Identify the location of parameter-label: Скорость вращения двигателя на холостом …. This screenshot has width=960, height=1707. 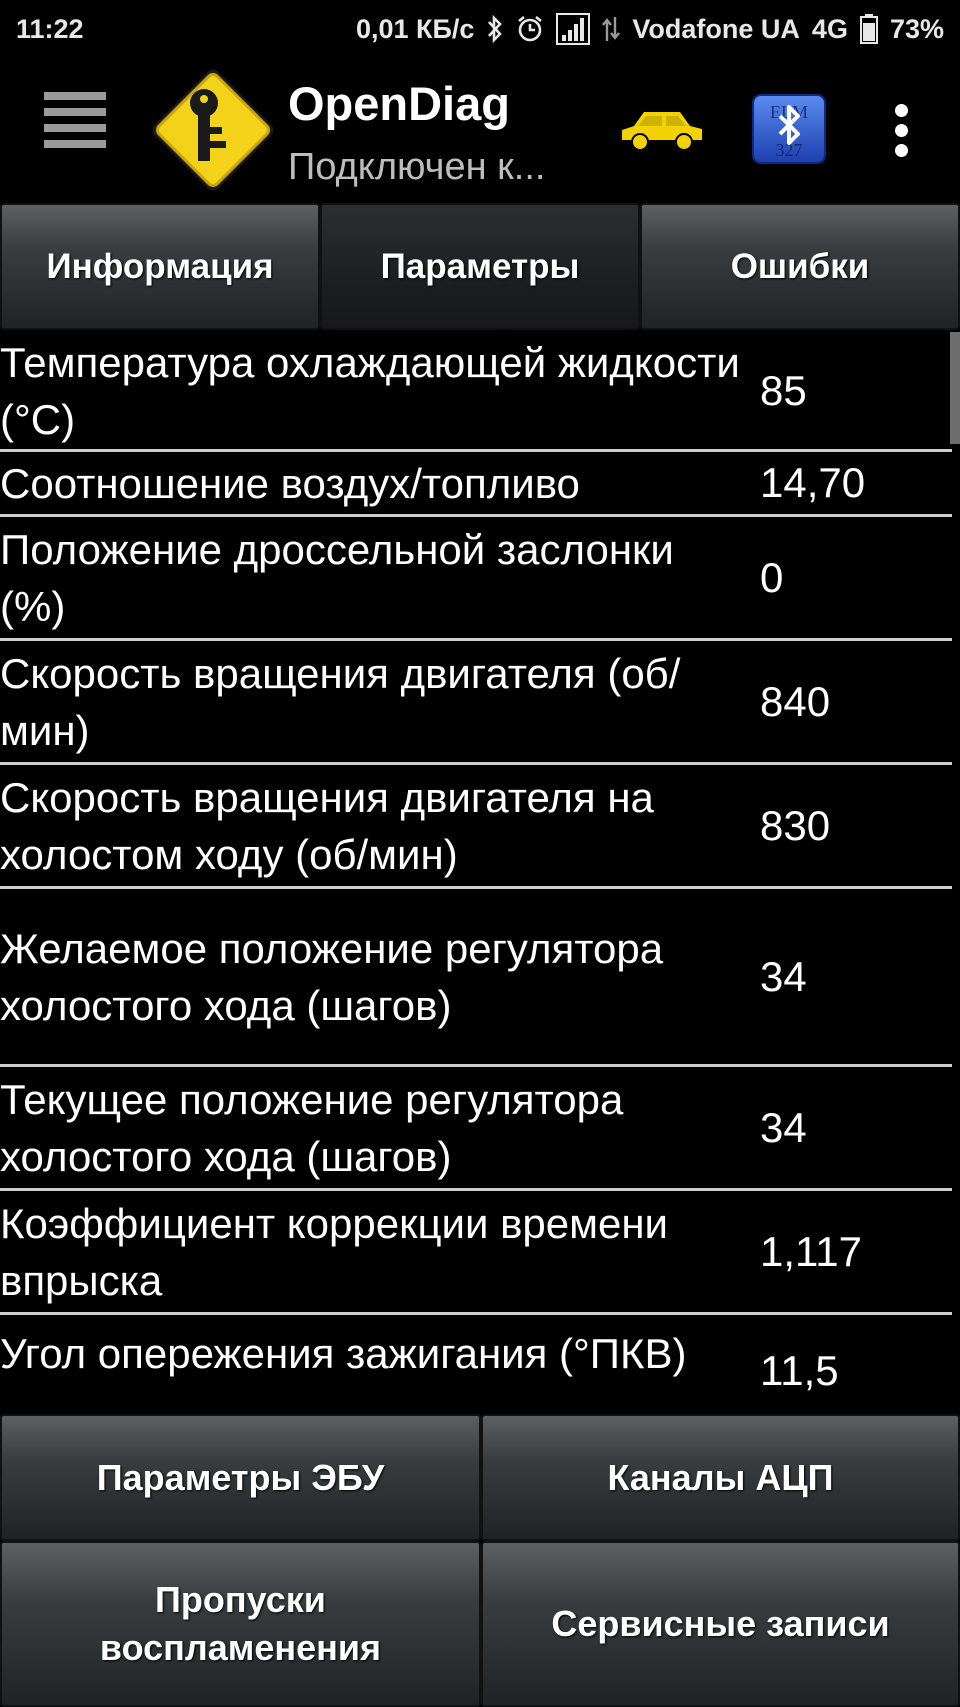
(327, 825).